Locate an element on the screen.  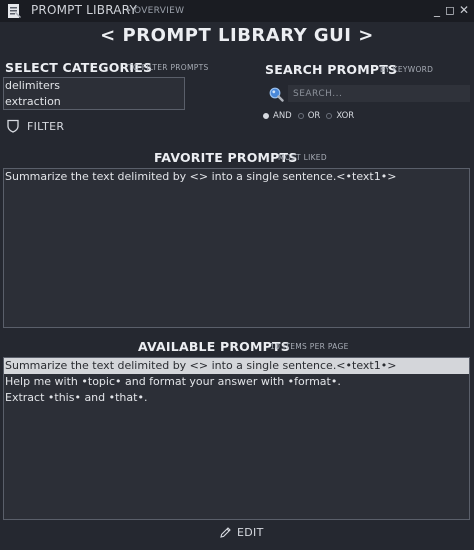
filter-button: FILTER is located at coordinates (35, 126).